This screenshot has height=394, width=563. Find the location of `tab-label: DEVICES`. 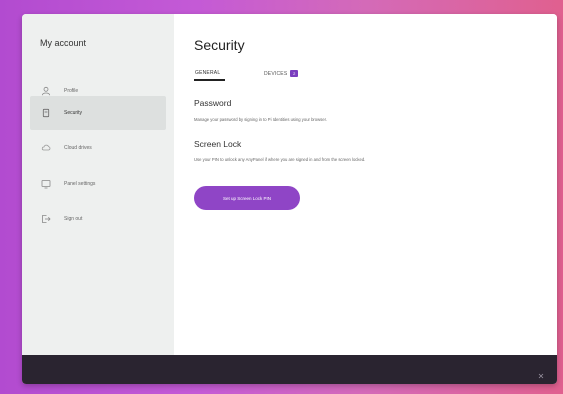

tab-label: DEVICES is located at coordinates (276, 73).